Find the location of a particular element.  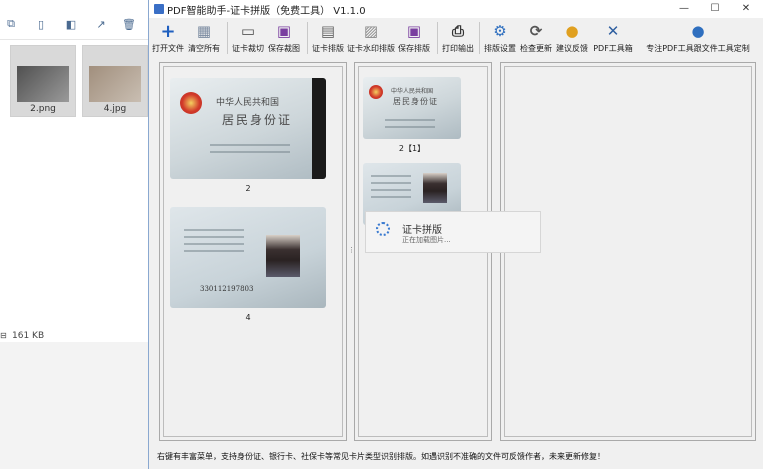

loading-spinner-icon is located at coordinates (383, 229).